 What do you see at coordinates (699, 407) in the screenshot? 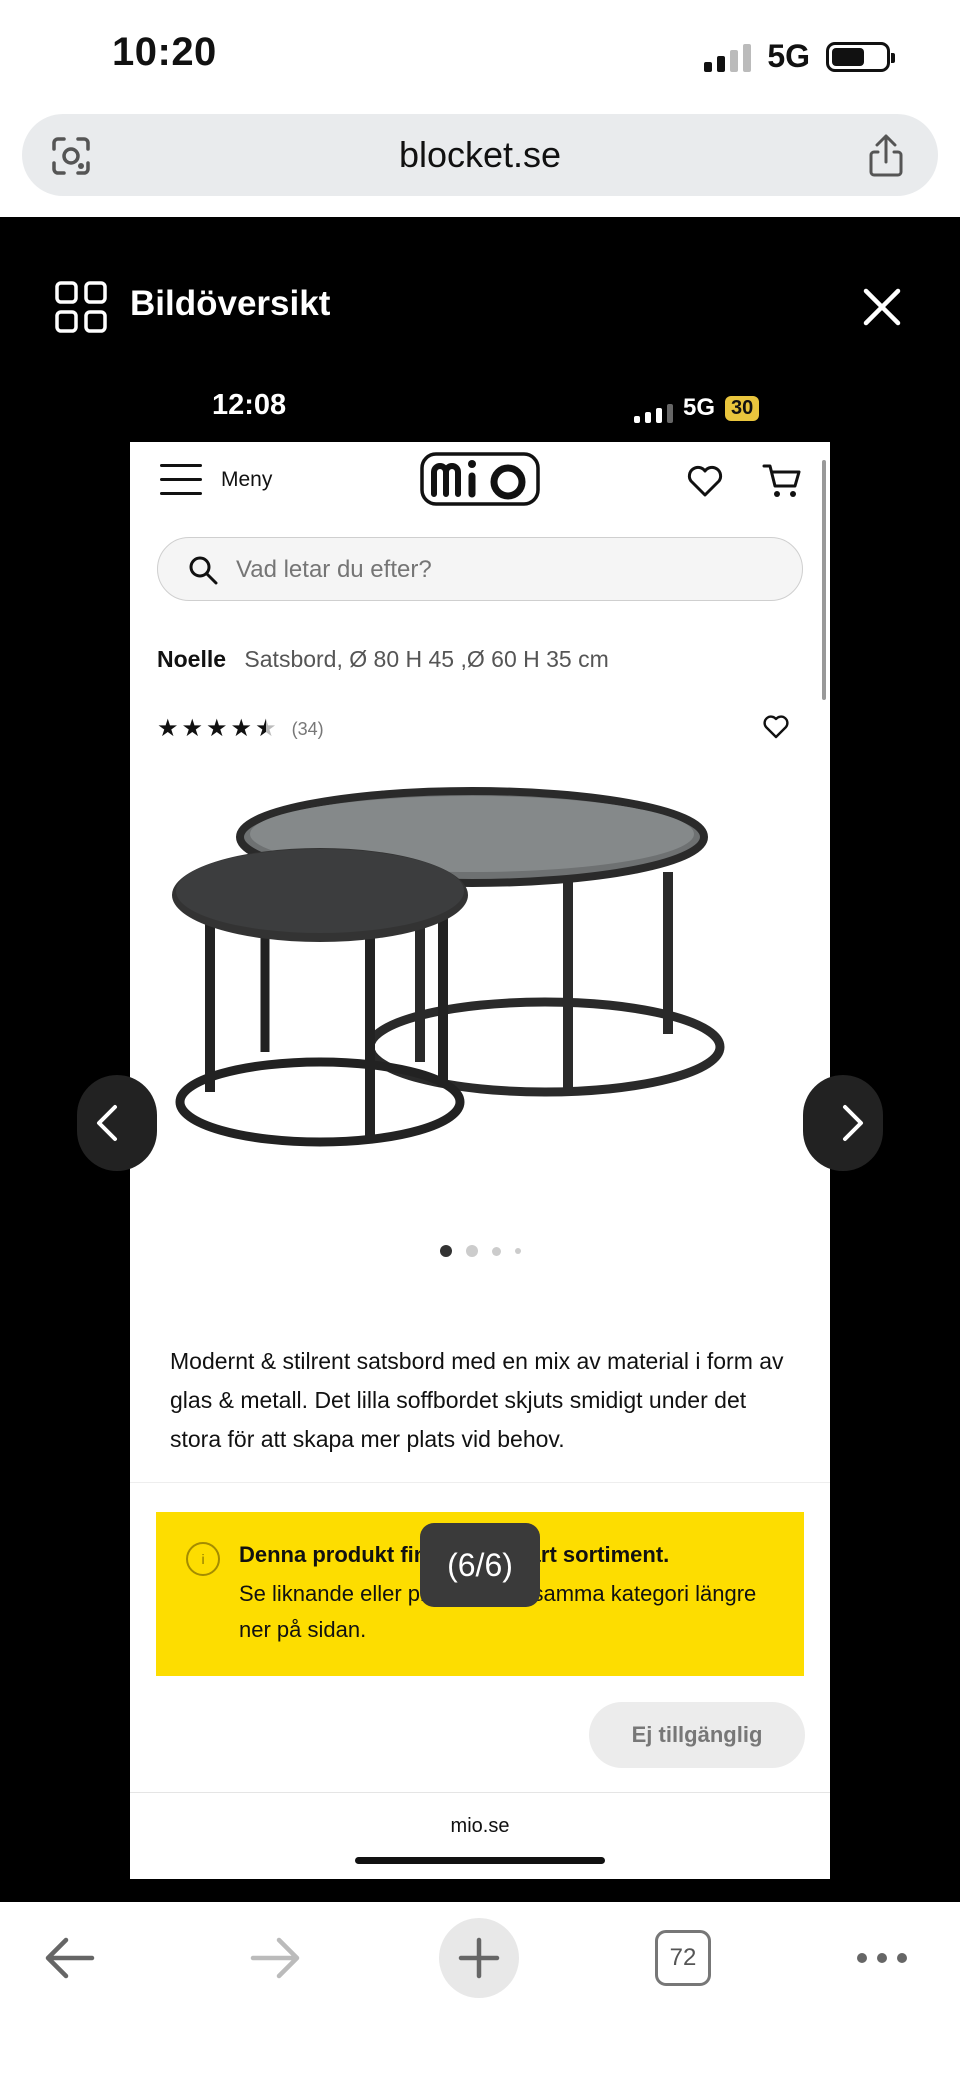
I see `screenshot-network: 5G` at bounding box center [699, 407].